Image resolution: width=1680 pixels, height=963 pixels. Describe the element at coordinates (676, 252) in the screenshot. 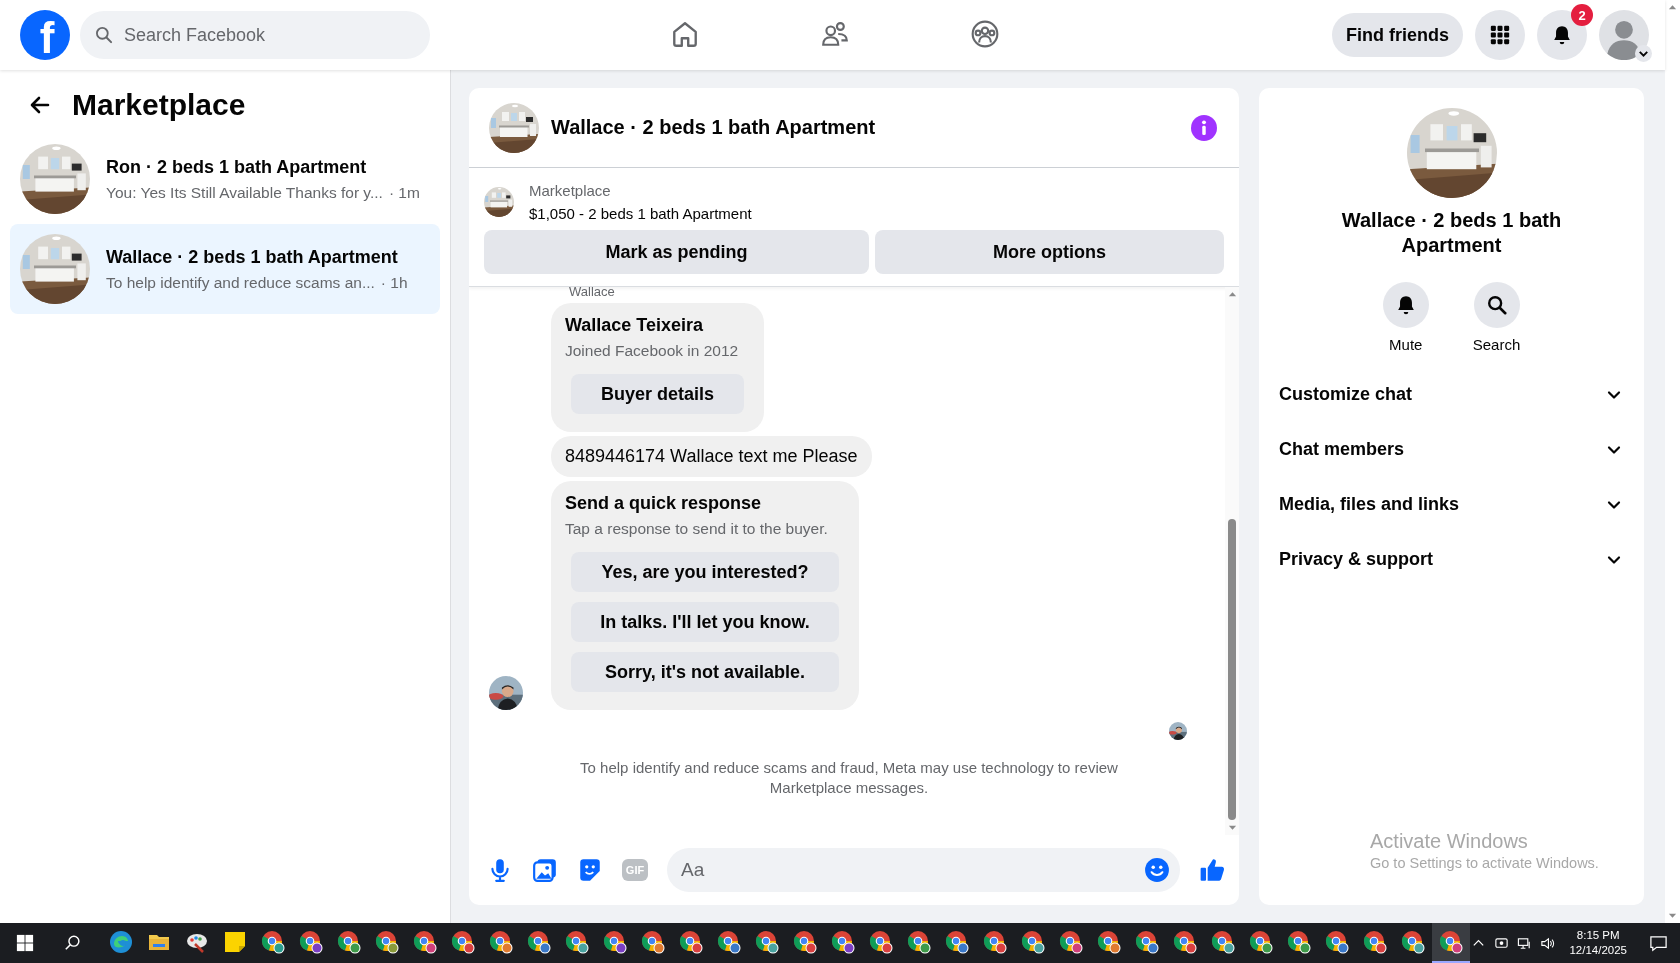

I see `action-button: Mark as pending` at that location.